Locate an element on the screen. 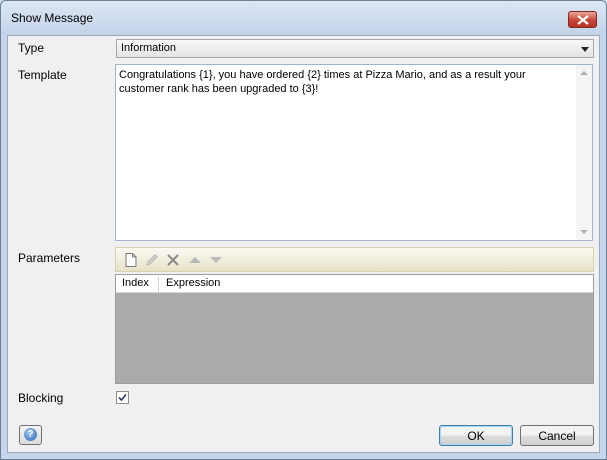 This screenshot has width=607, height=460. new-icon is located at coordinates (131, 260).